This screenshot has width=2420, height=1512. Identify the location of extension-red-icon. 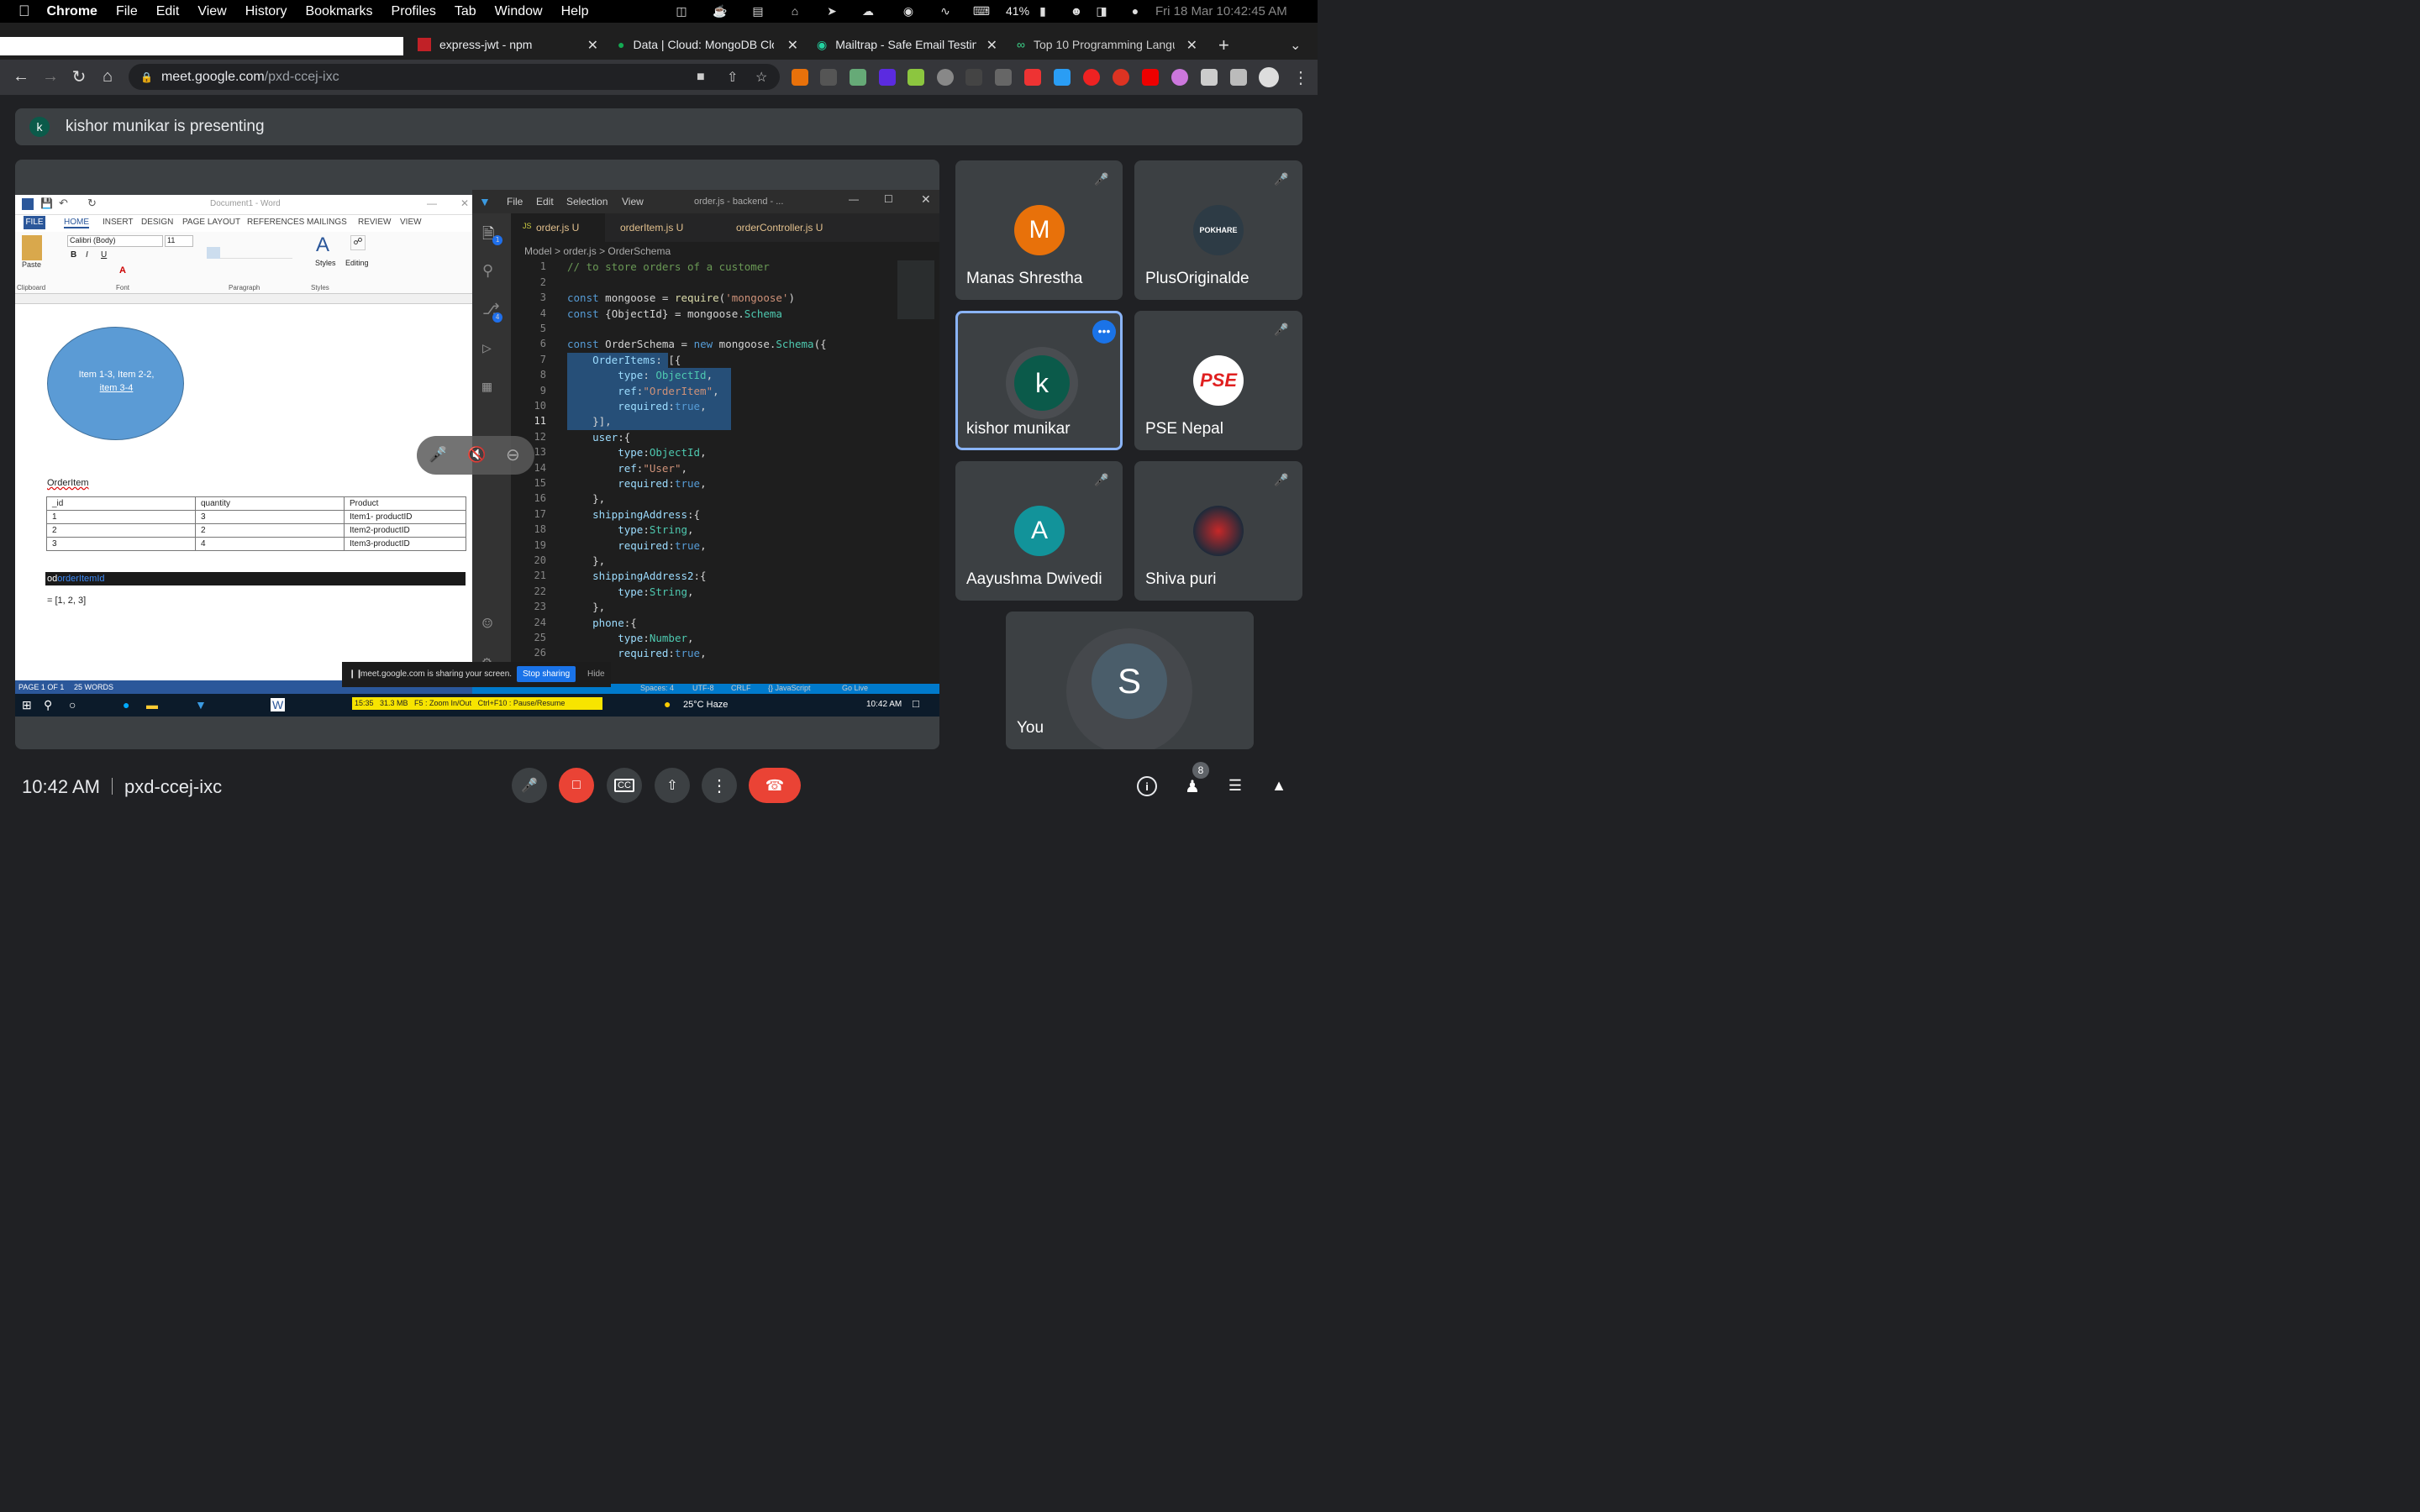
(1032, 77).